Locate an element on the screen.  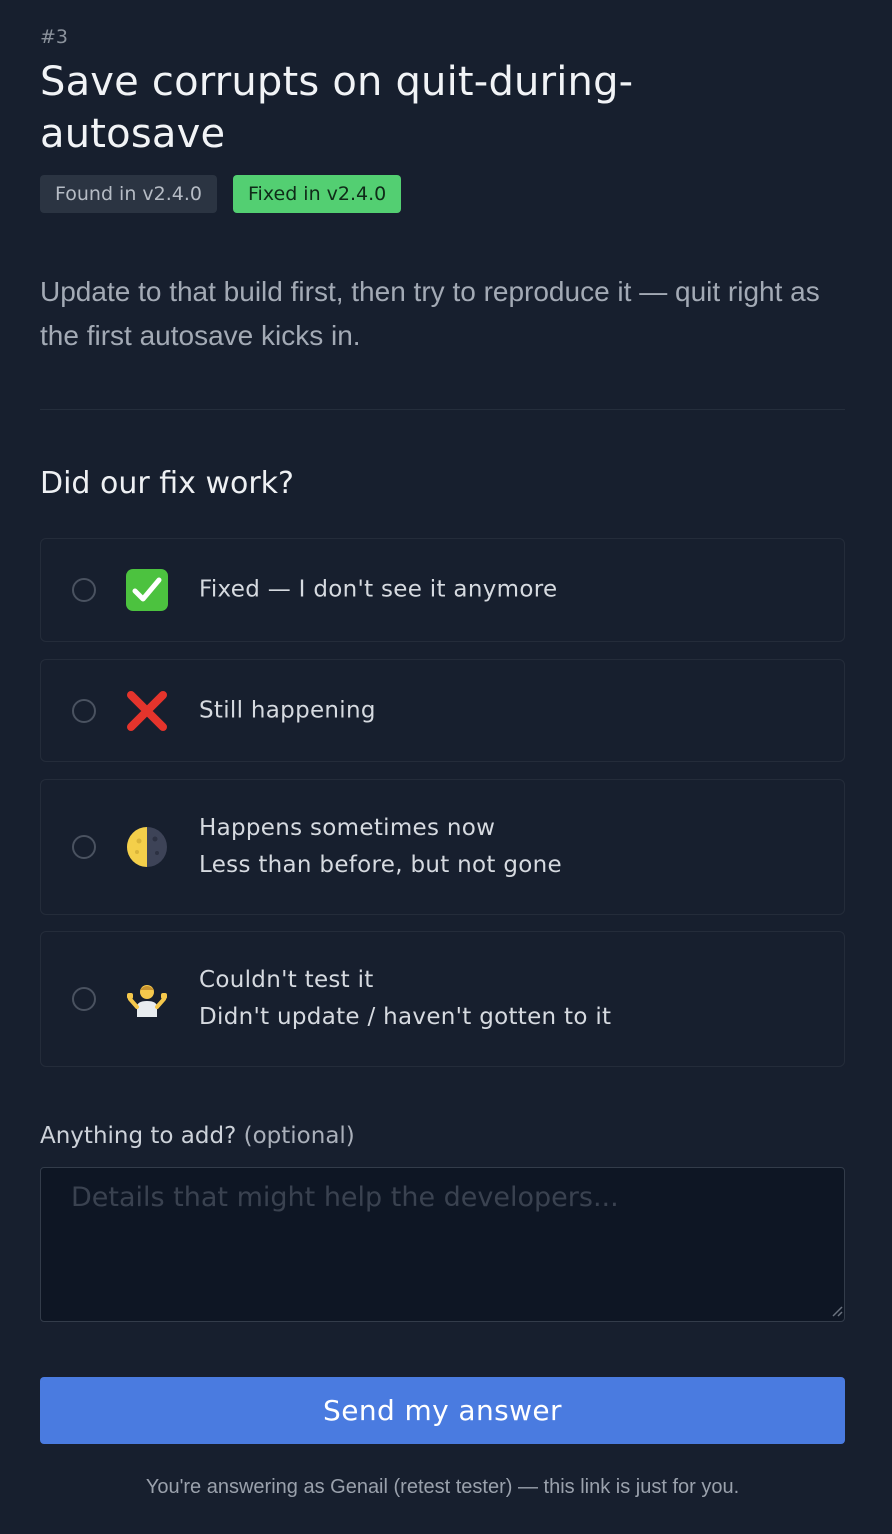
option-still-happening-label: Still happening is located at coordinates (287, 710).